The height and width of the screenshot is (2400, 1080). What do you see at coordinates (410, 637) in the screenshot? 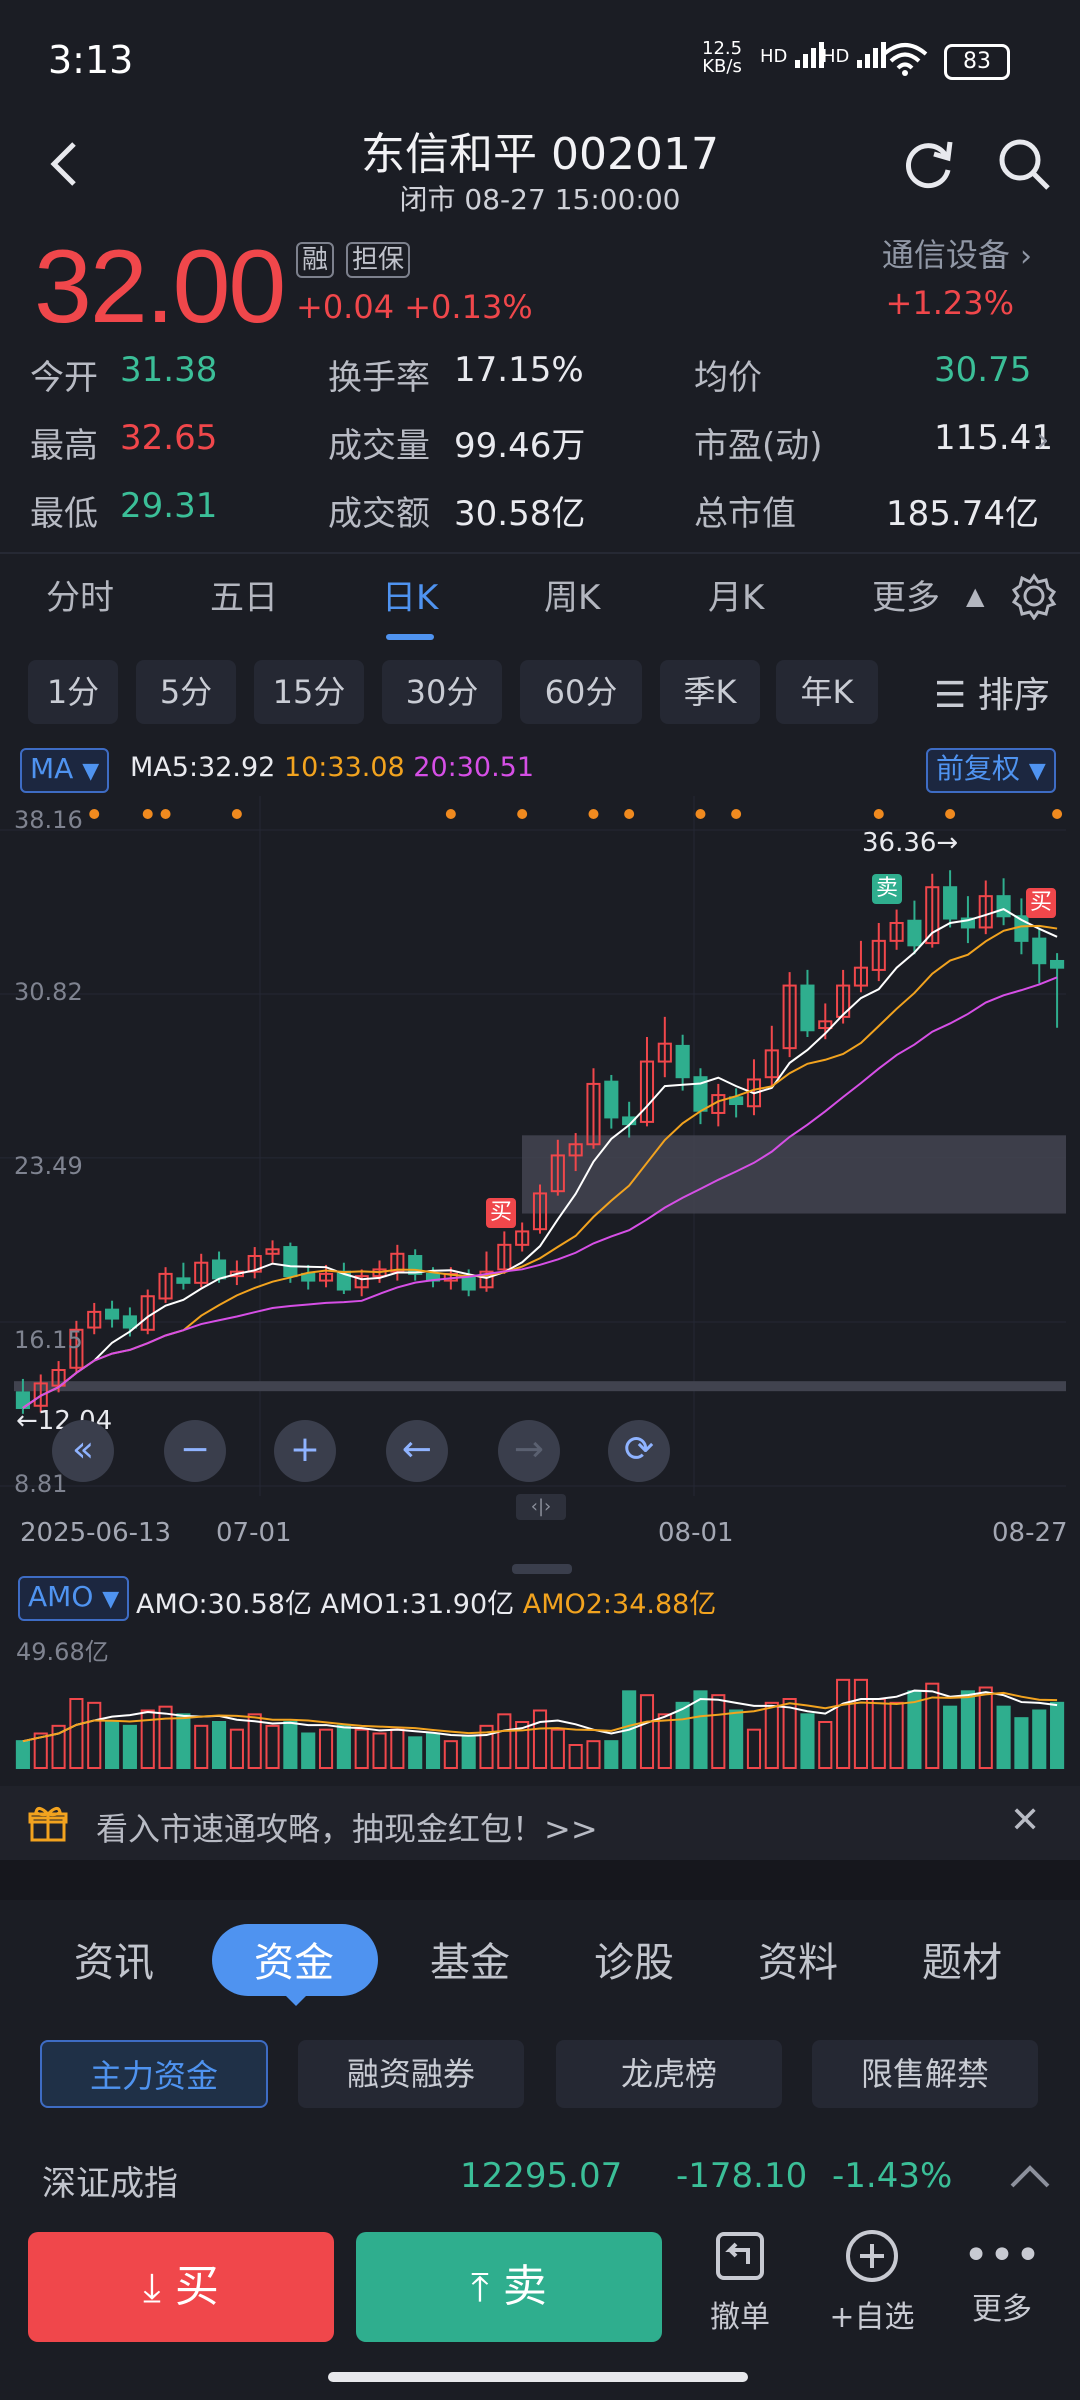
I see `active-tab-indicator` at bounding box center [410, 637].